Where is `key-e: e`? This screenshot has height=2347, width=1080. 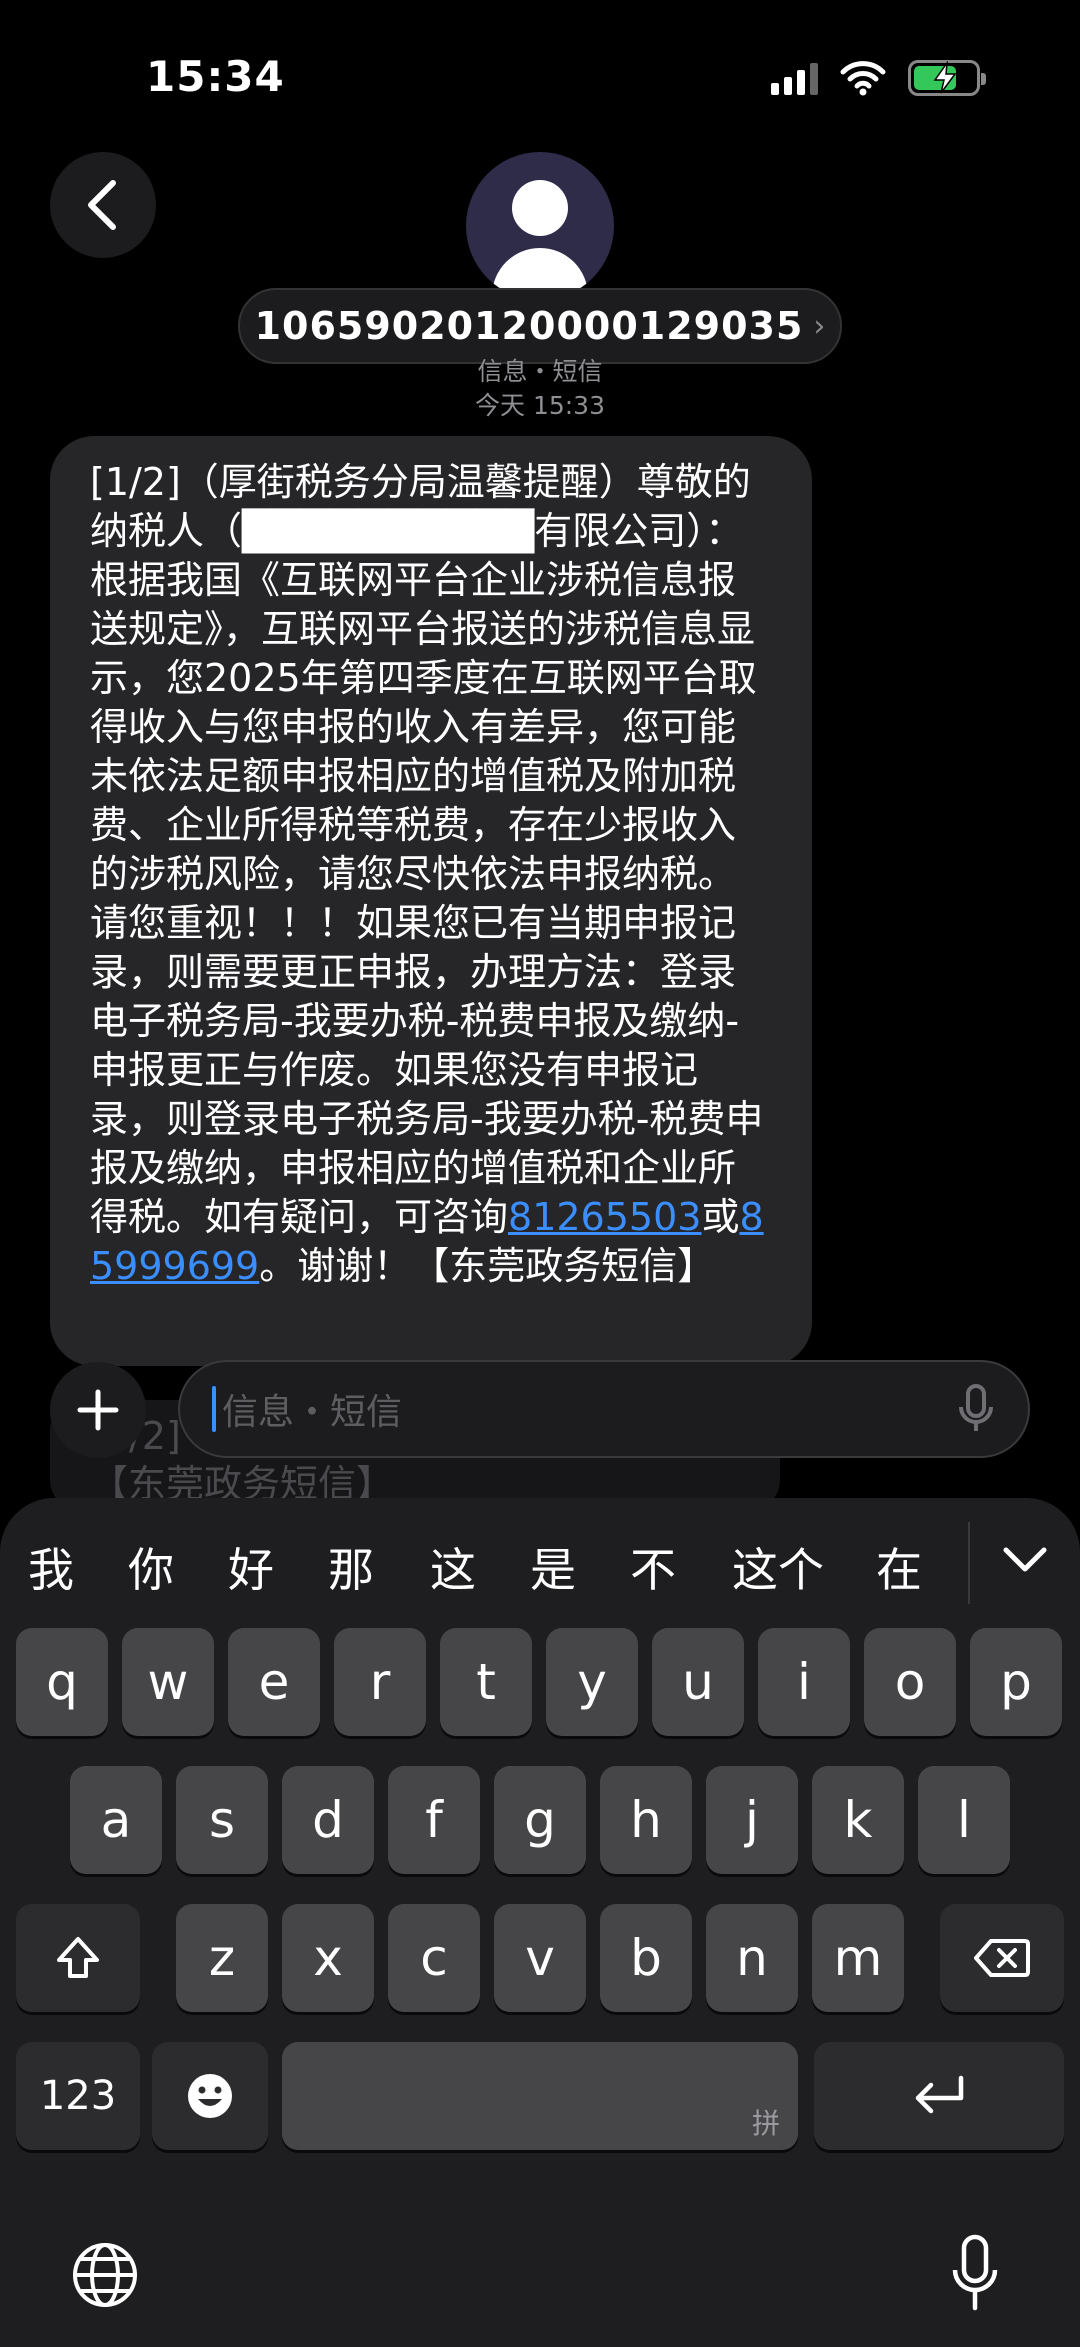
key-e: e is located at coordinates (274, 1682).